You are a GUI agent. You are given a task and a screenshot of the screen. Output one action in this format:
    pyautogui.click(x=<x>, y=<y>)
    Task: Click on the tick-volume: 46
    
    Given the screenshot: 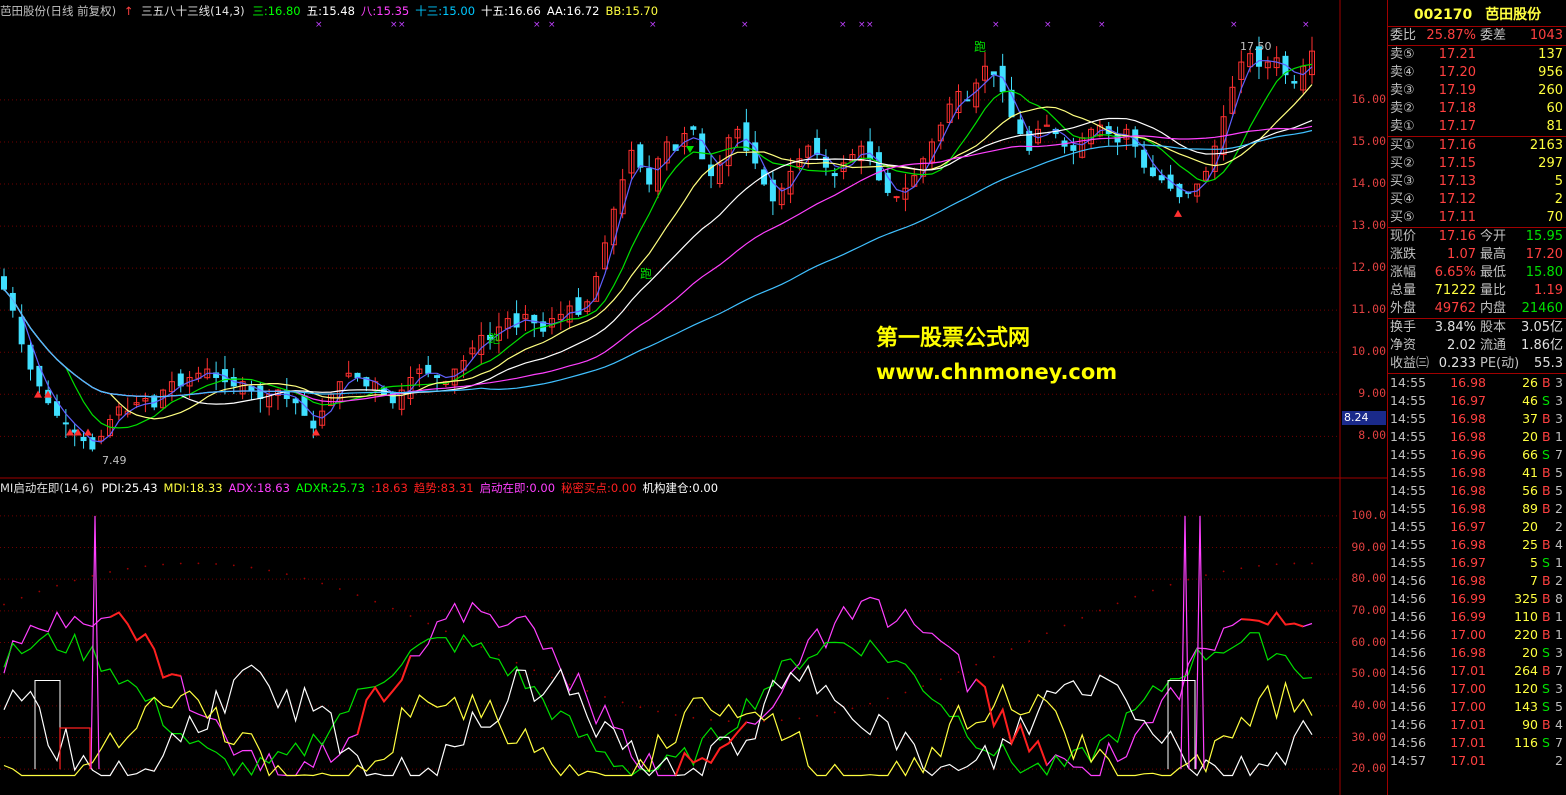 What is the action you would take?
    pyautogui.click(x=1530, y=400)
    